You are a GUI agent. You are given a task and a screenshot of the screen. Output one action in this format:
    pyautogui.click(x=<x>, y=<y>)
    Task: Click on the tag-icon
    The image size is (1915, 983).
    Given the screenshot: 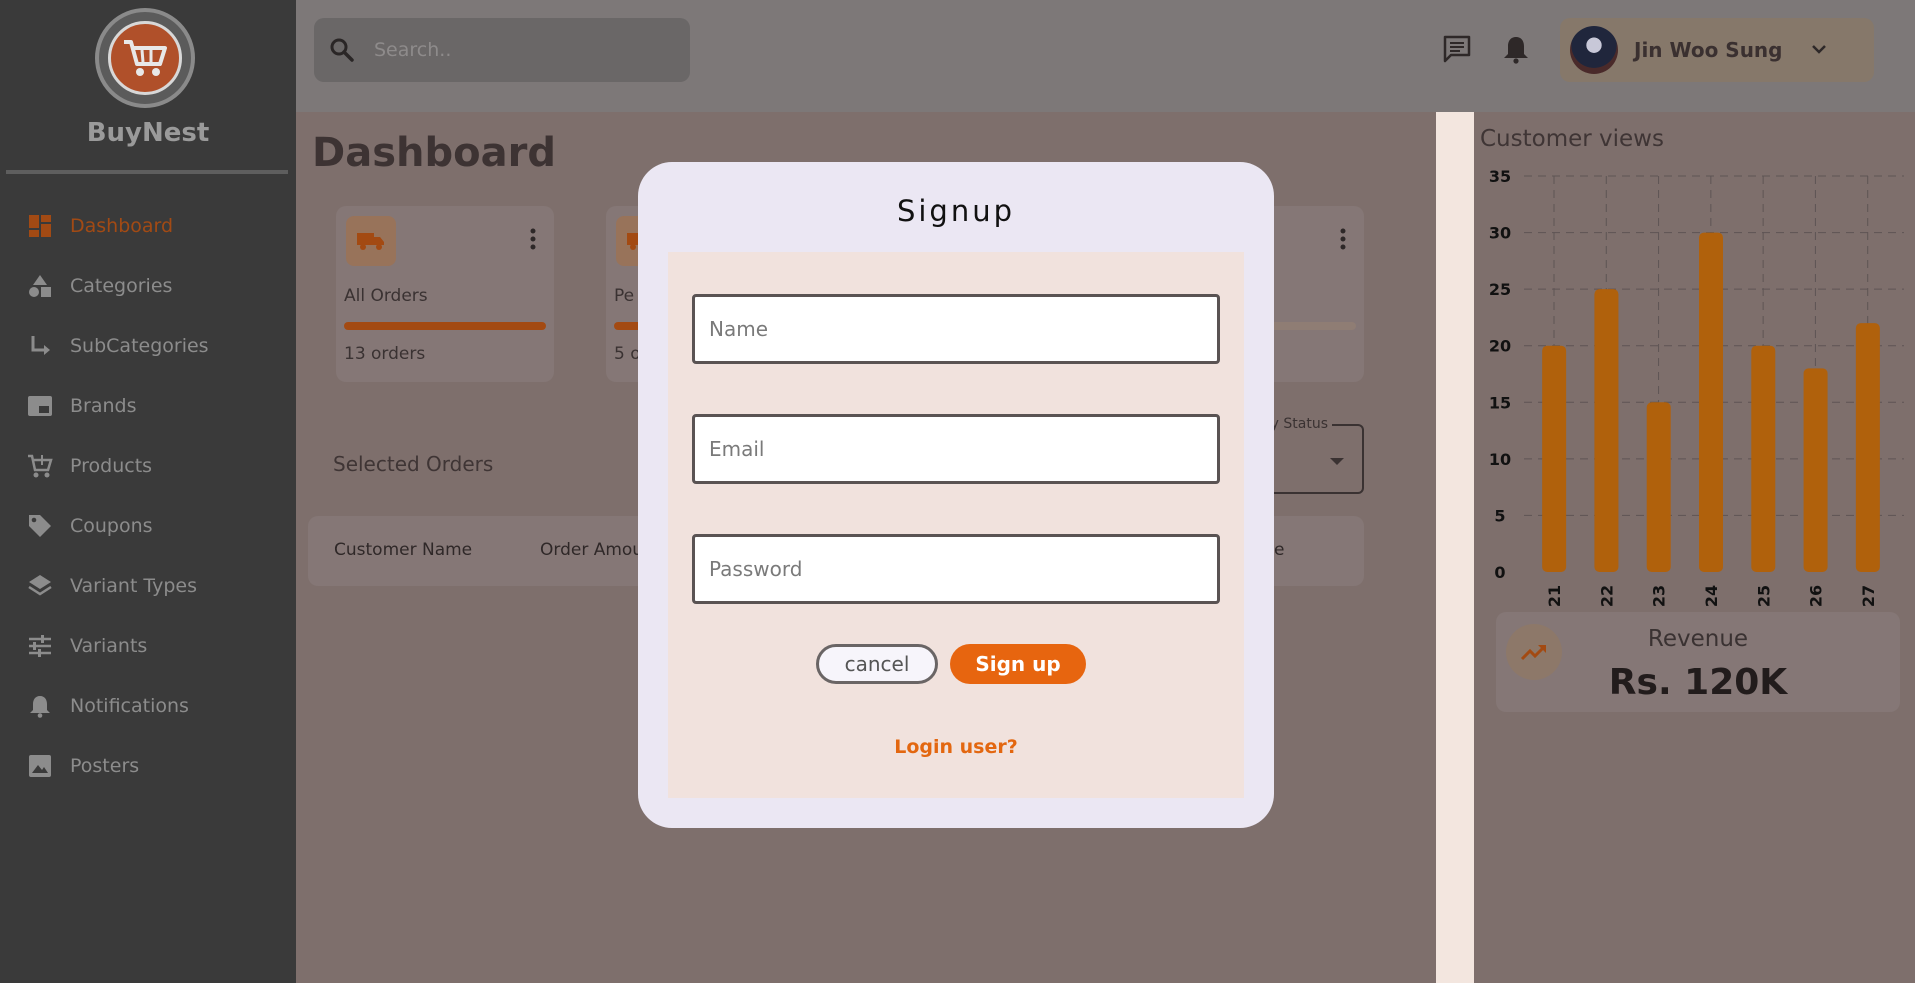 What is the action you would take?
    pyautogui.click(x=40, y=526)
    